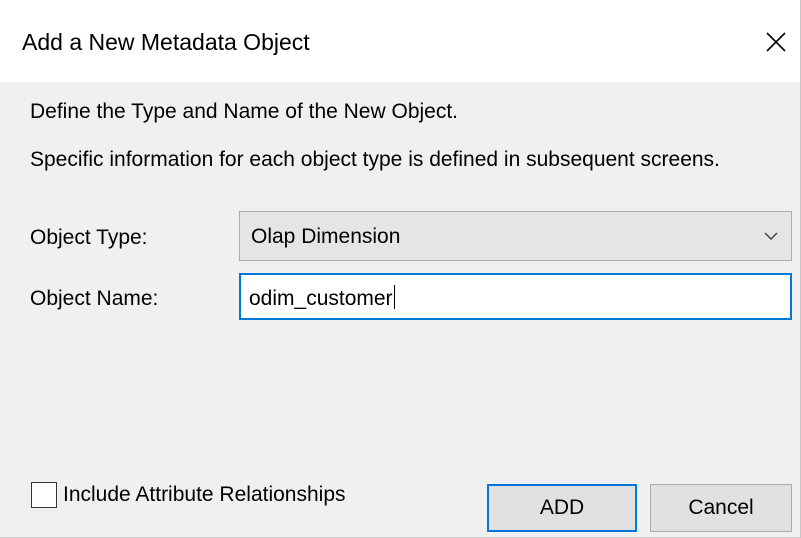  What do you see at coordinates (94, 298) in the screenshot?
I see `object-name-label: Object Name:` at bounding box center [94, 298].